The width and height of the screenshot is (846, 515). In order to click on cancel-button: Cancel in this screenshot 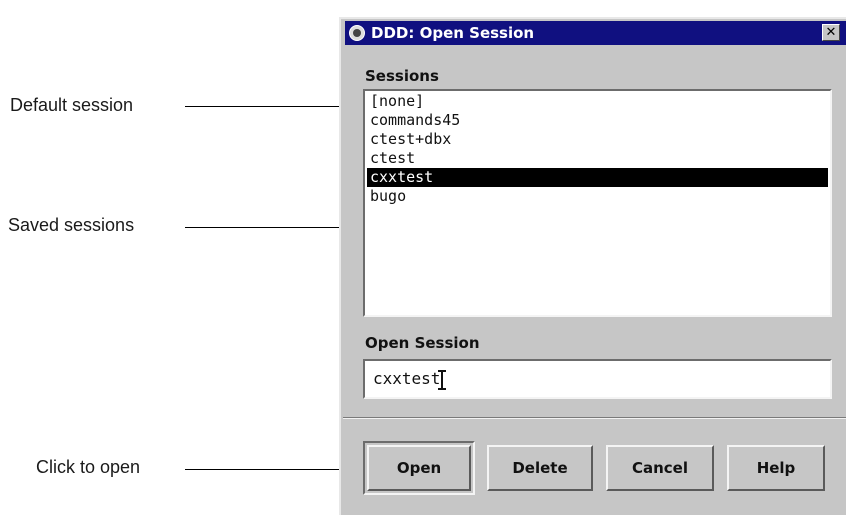, I will do `click(660, 468)`.